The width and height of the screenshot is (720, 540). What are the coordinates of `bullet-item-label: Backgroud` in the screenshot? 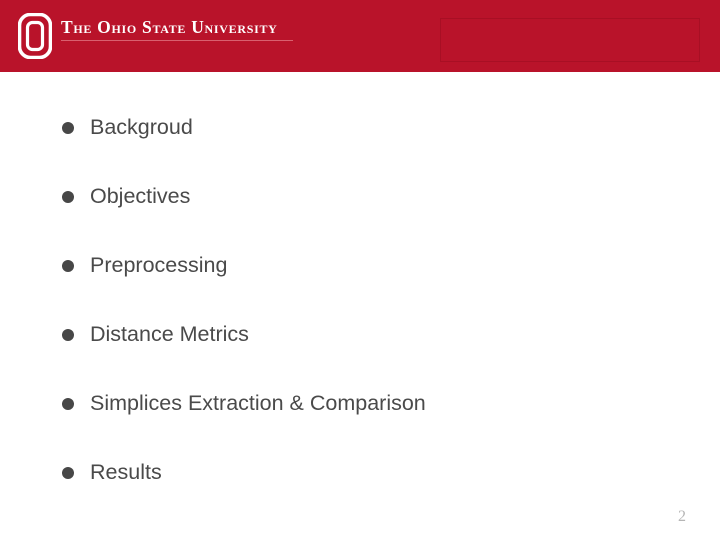 It's located at (141, 126).